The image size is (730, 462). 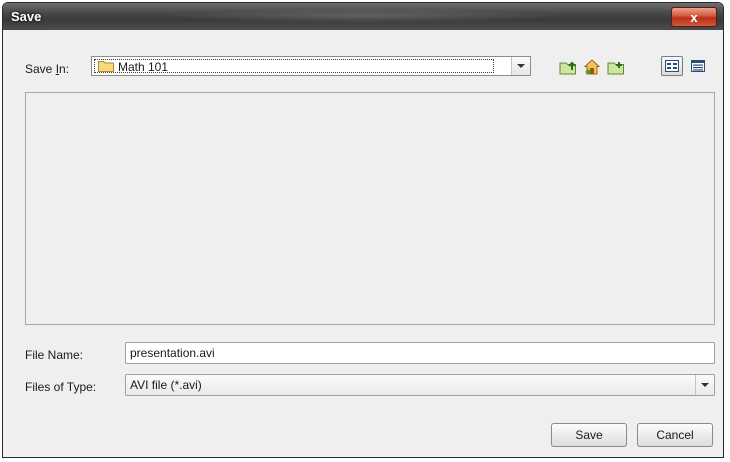 I want to click on folder-icon, so click(x=106, y=66).